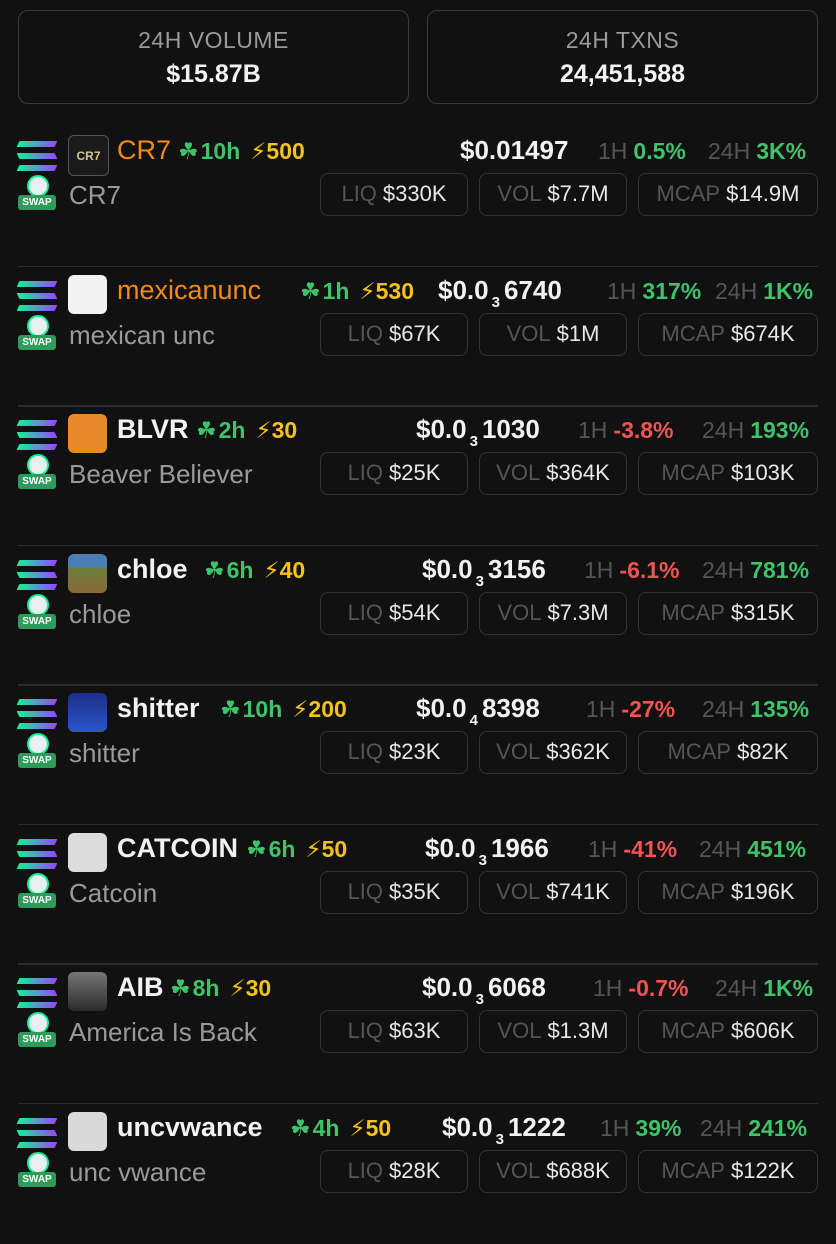  What do you see at coordinates (283, 709) in the screenshot?
I see `token-meta: ☘10h ⚡200` at bounding box center [283, 709].